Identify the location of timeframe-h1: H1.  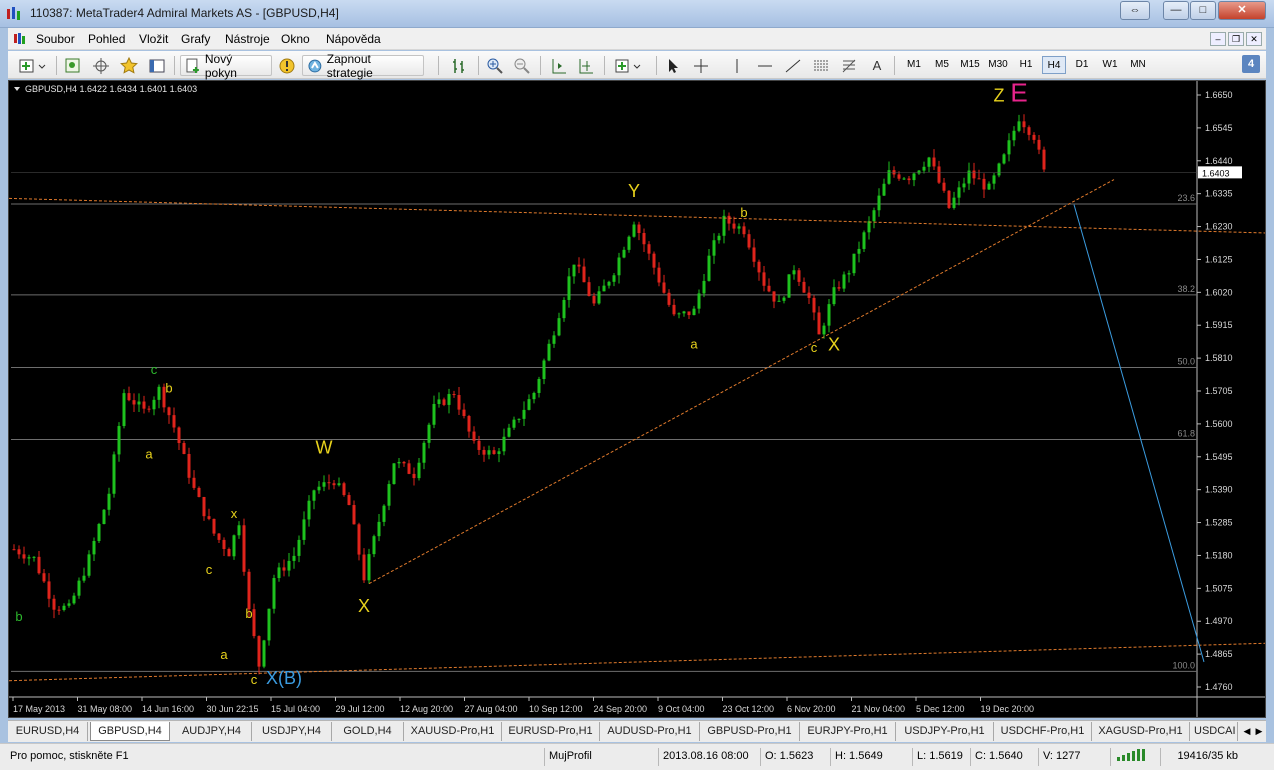
(1026, 65).